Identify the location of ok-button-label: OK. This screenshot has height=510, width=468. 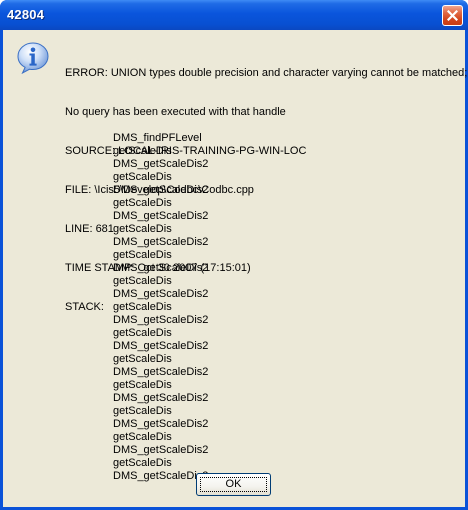
(233, 484).